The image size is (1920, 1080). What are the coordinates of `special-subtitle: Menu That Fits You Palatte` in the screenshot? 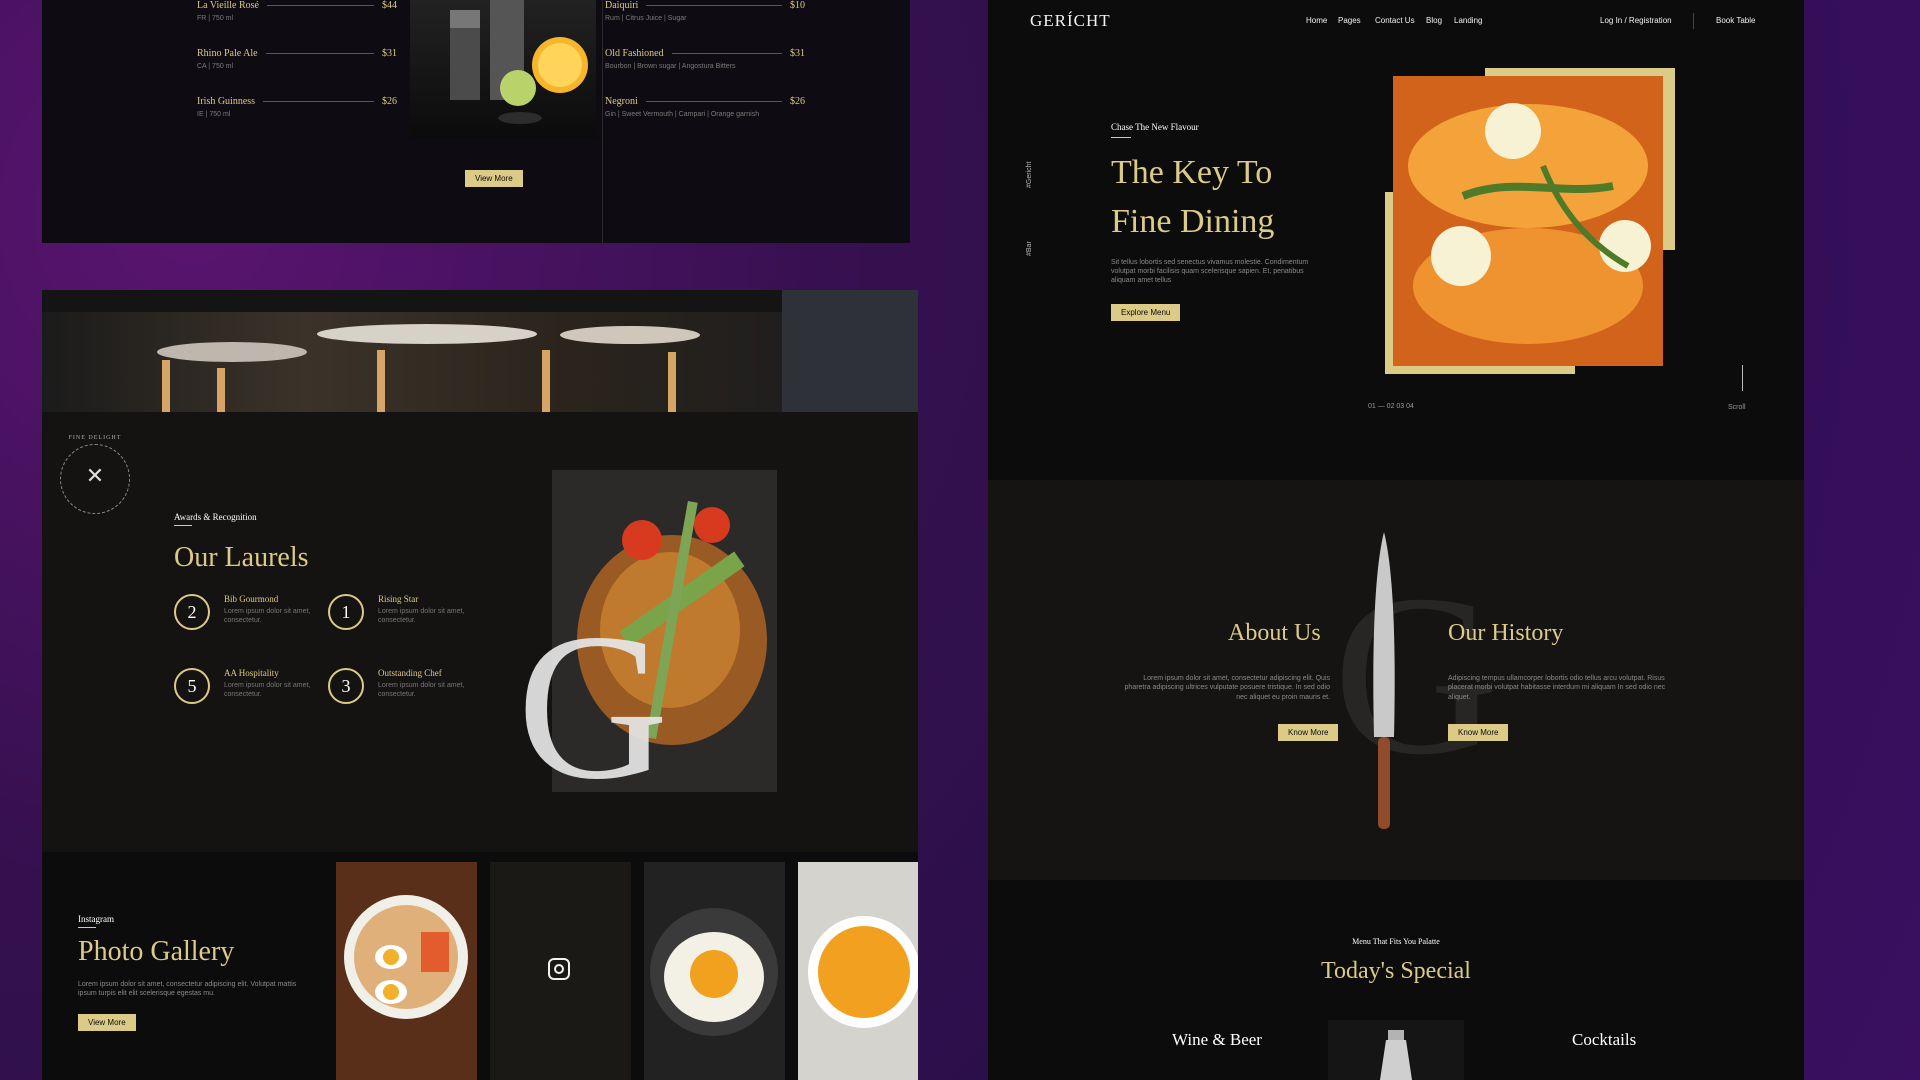 It's located at (1396, 941).